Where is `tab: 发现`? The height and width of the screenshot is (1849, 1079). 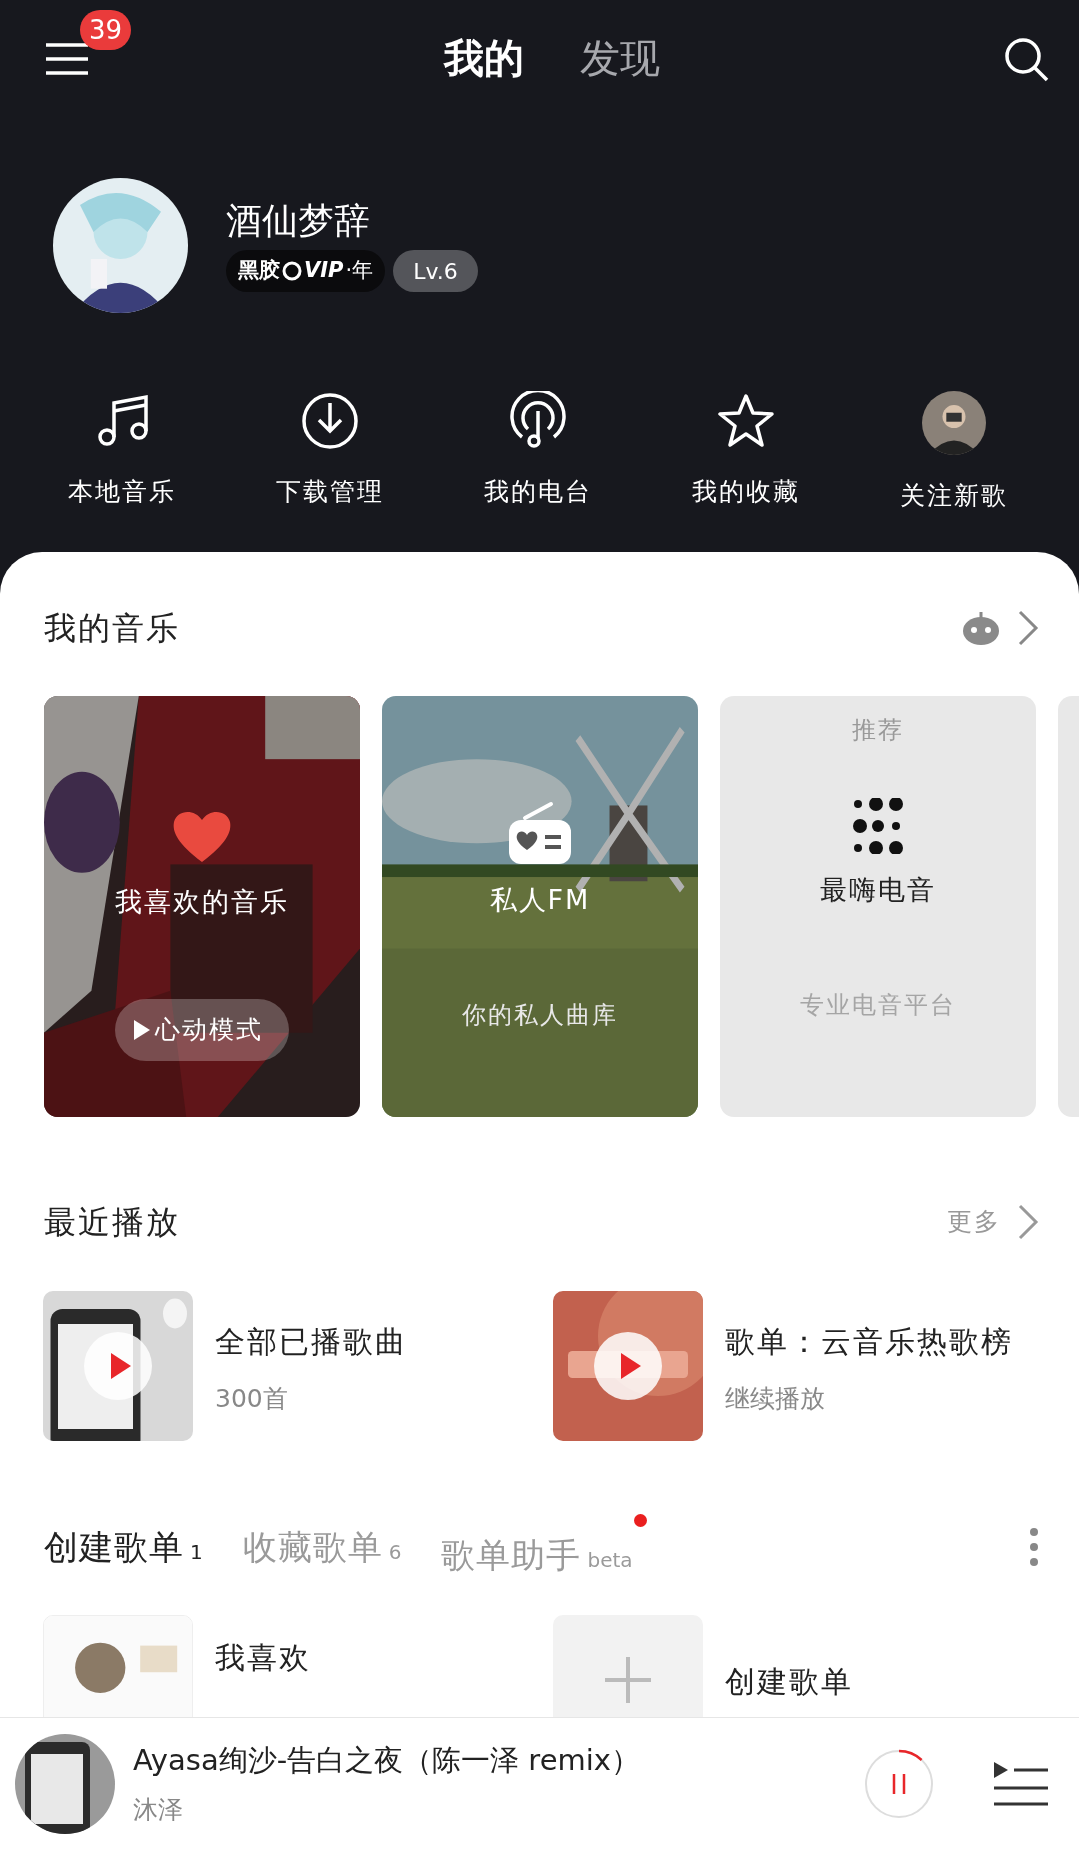
tab: 发现 is located at coordinates (619, 58).